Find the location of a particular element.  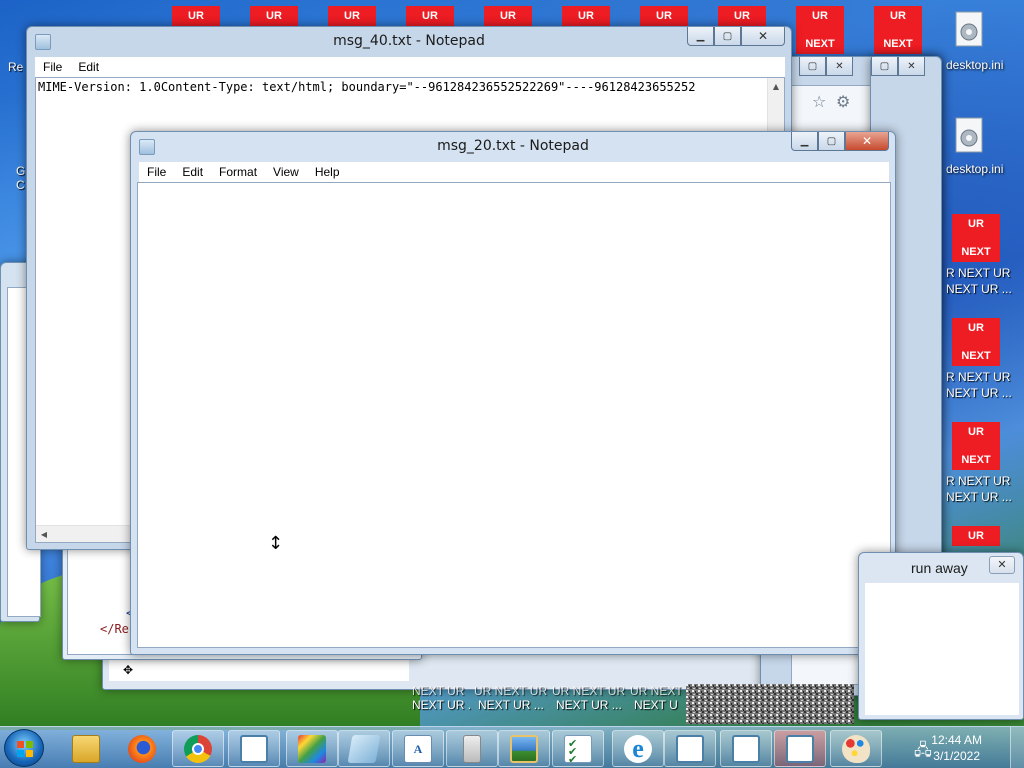

internet-explorer-icon: e is located at coordinates (638, 748).